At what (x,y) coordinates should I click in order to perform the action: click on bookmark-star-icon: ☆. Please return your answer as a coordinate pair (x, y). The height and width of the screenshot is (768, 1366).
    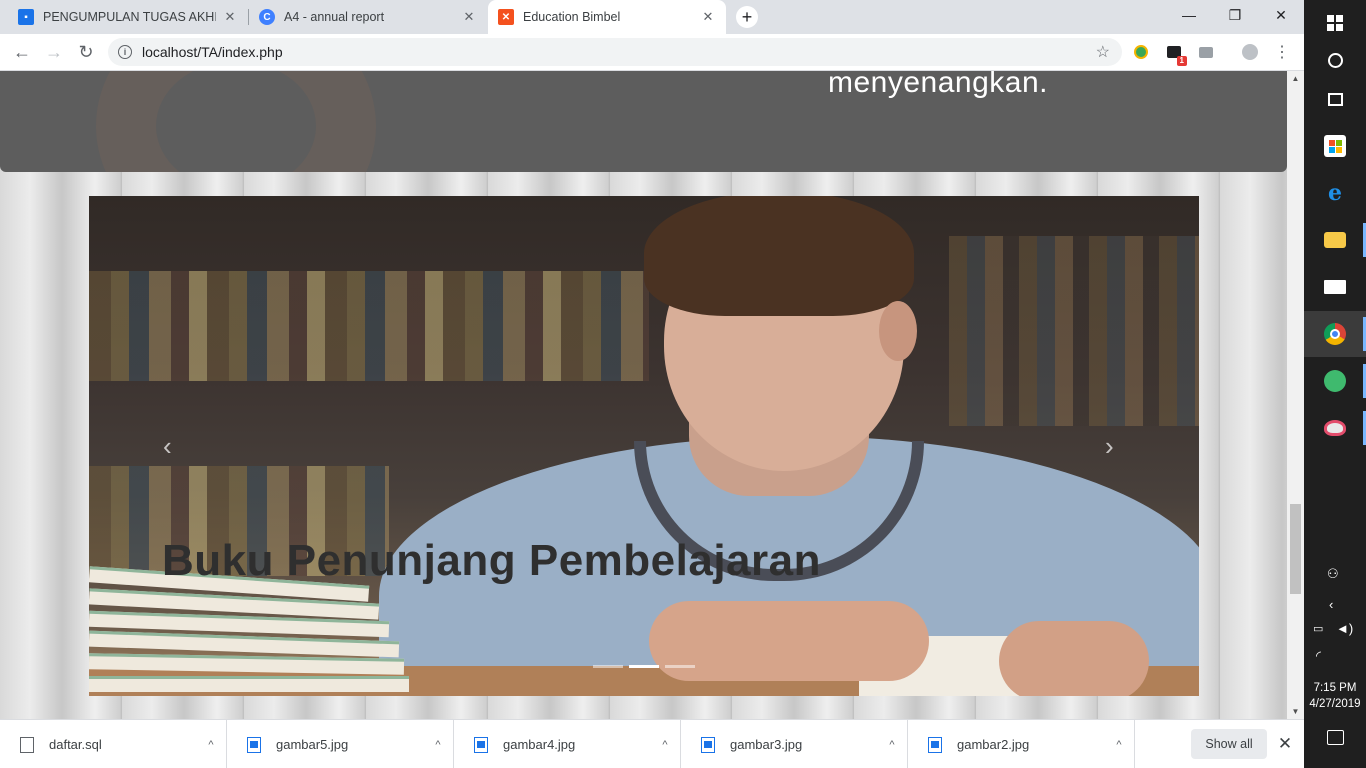
    Looking at the image, I should click on (1103, 52).